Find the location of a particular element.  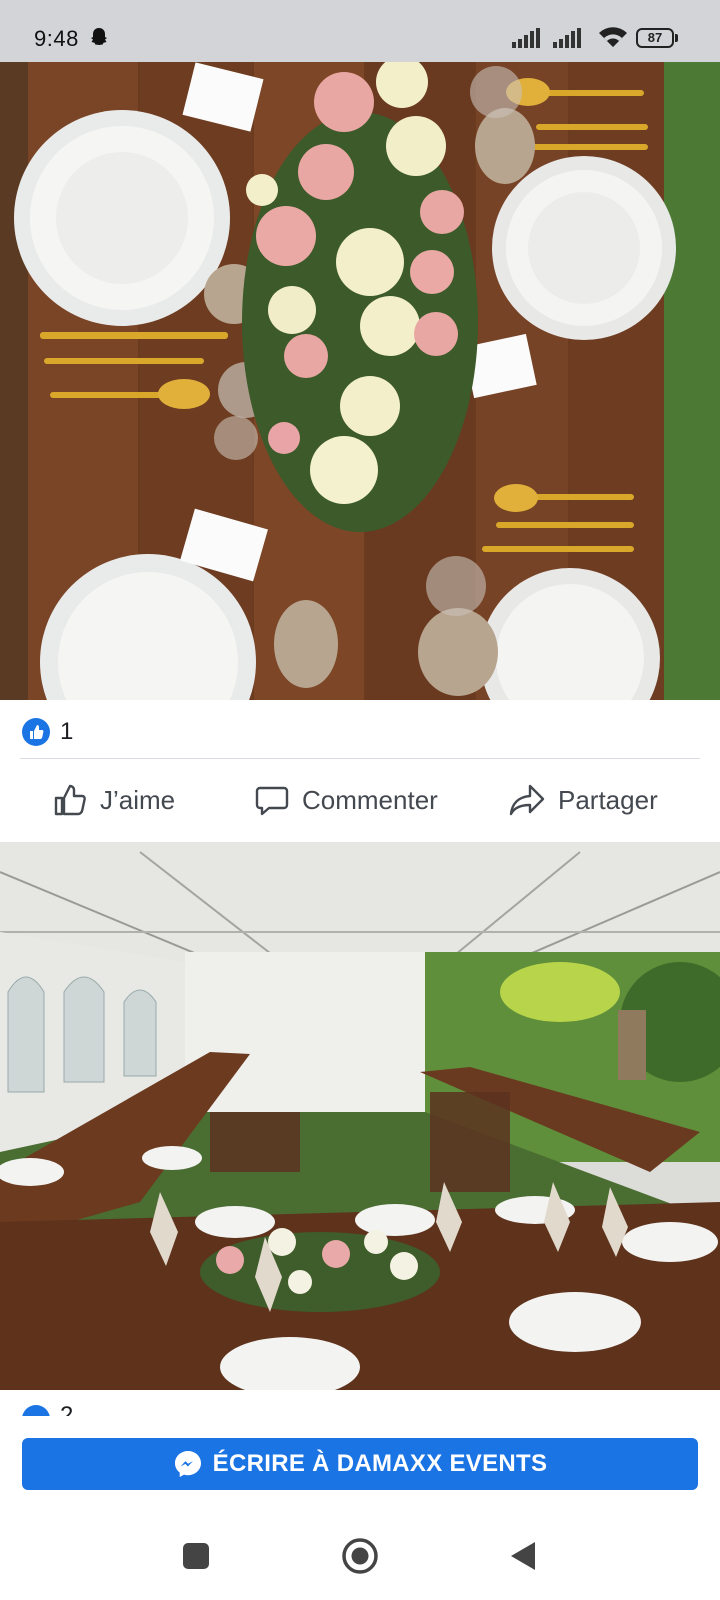

message-page-button: ÉCRIRE À DAMAXX EVENTS is located at coordinates (360, 1464).